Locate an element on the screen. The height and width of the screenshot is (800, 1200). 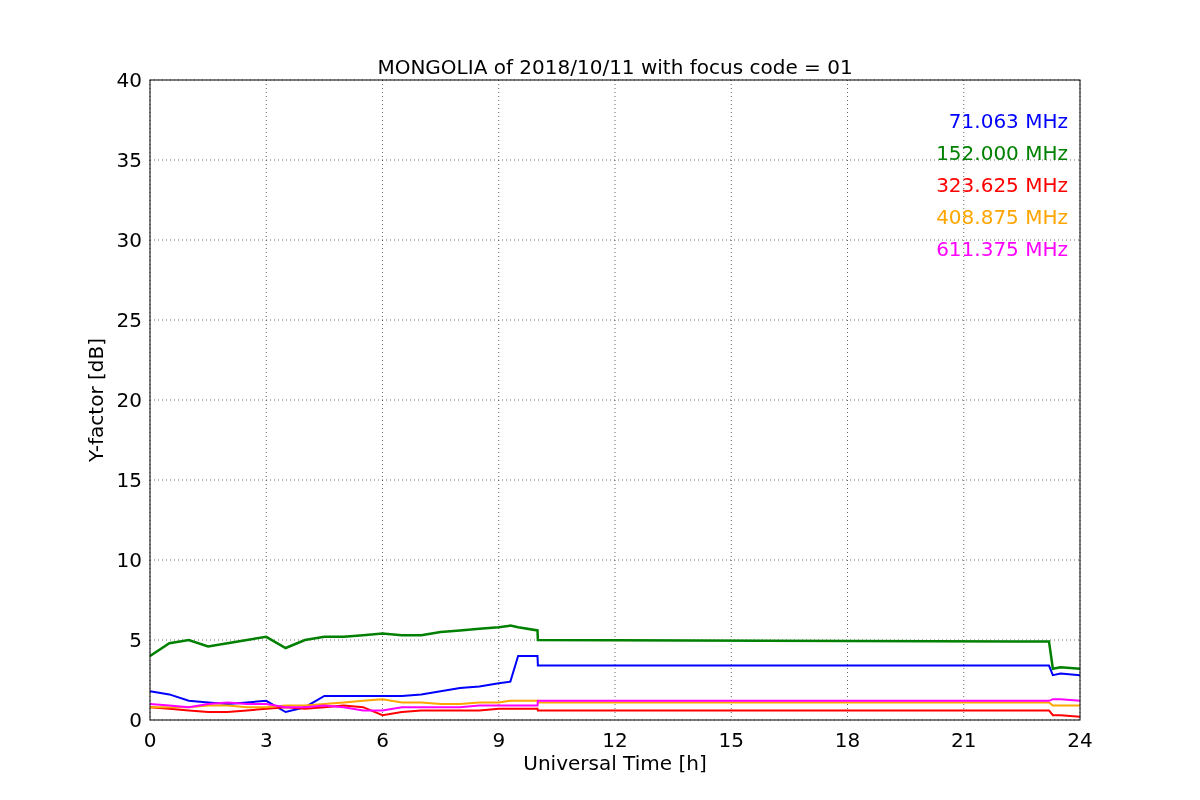
chart-title: MONGOLIA of 2018/10/11 with focus code = 01 is located at coordinates (615, 67).